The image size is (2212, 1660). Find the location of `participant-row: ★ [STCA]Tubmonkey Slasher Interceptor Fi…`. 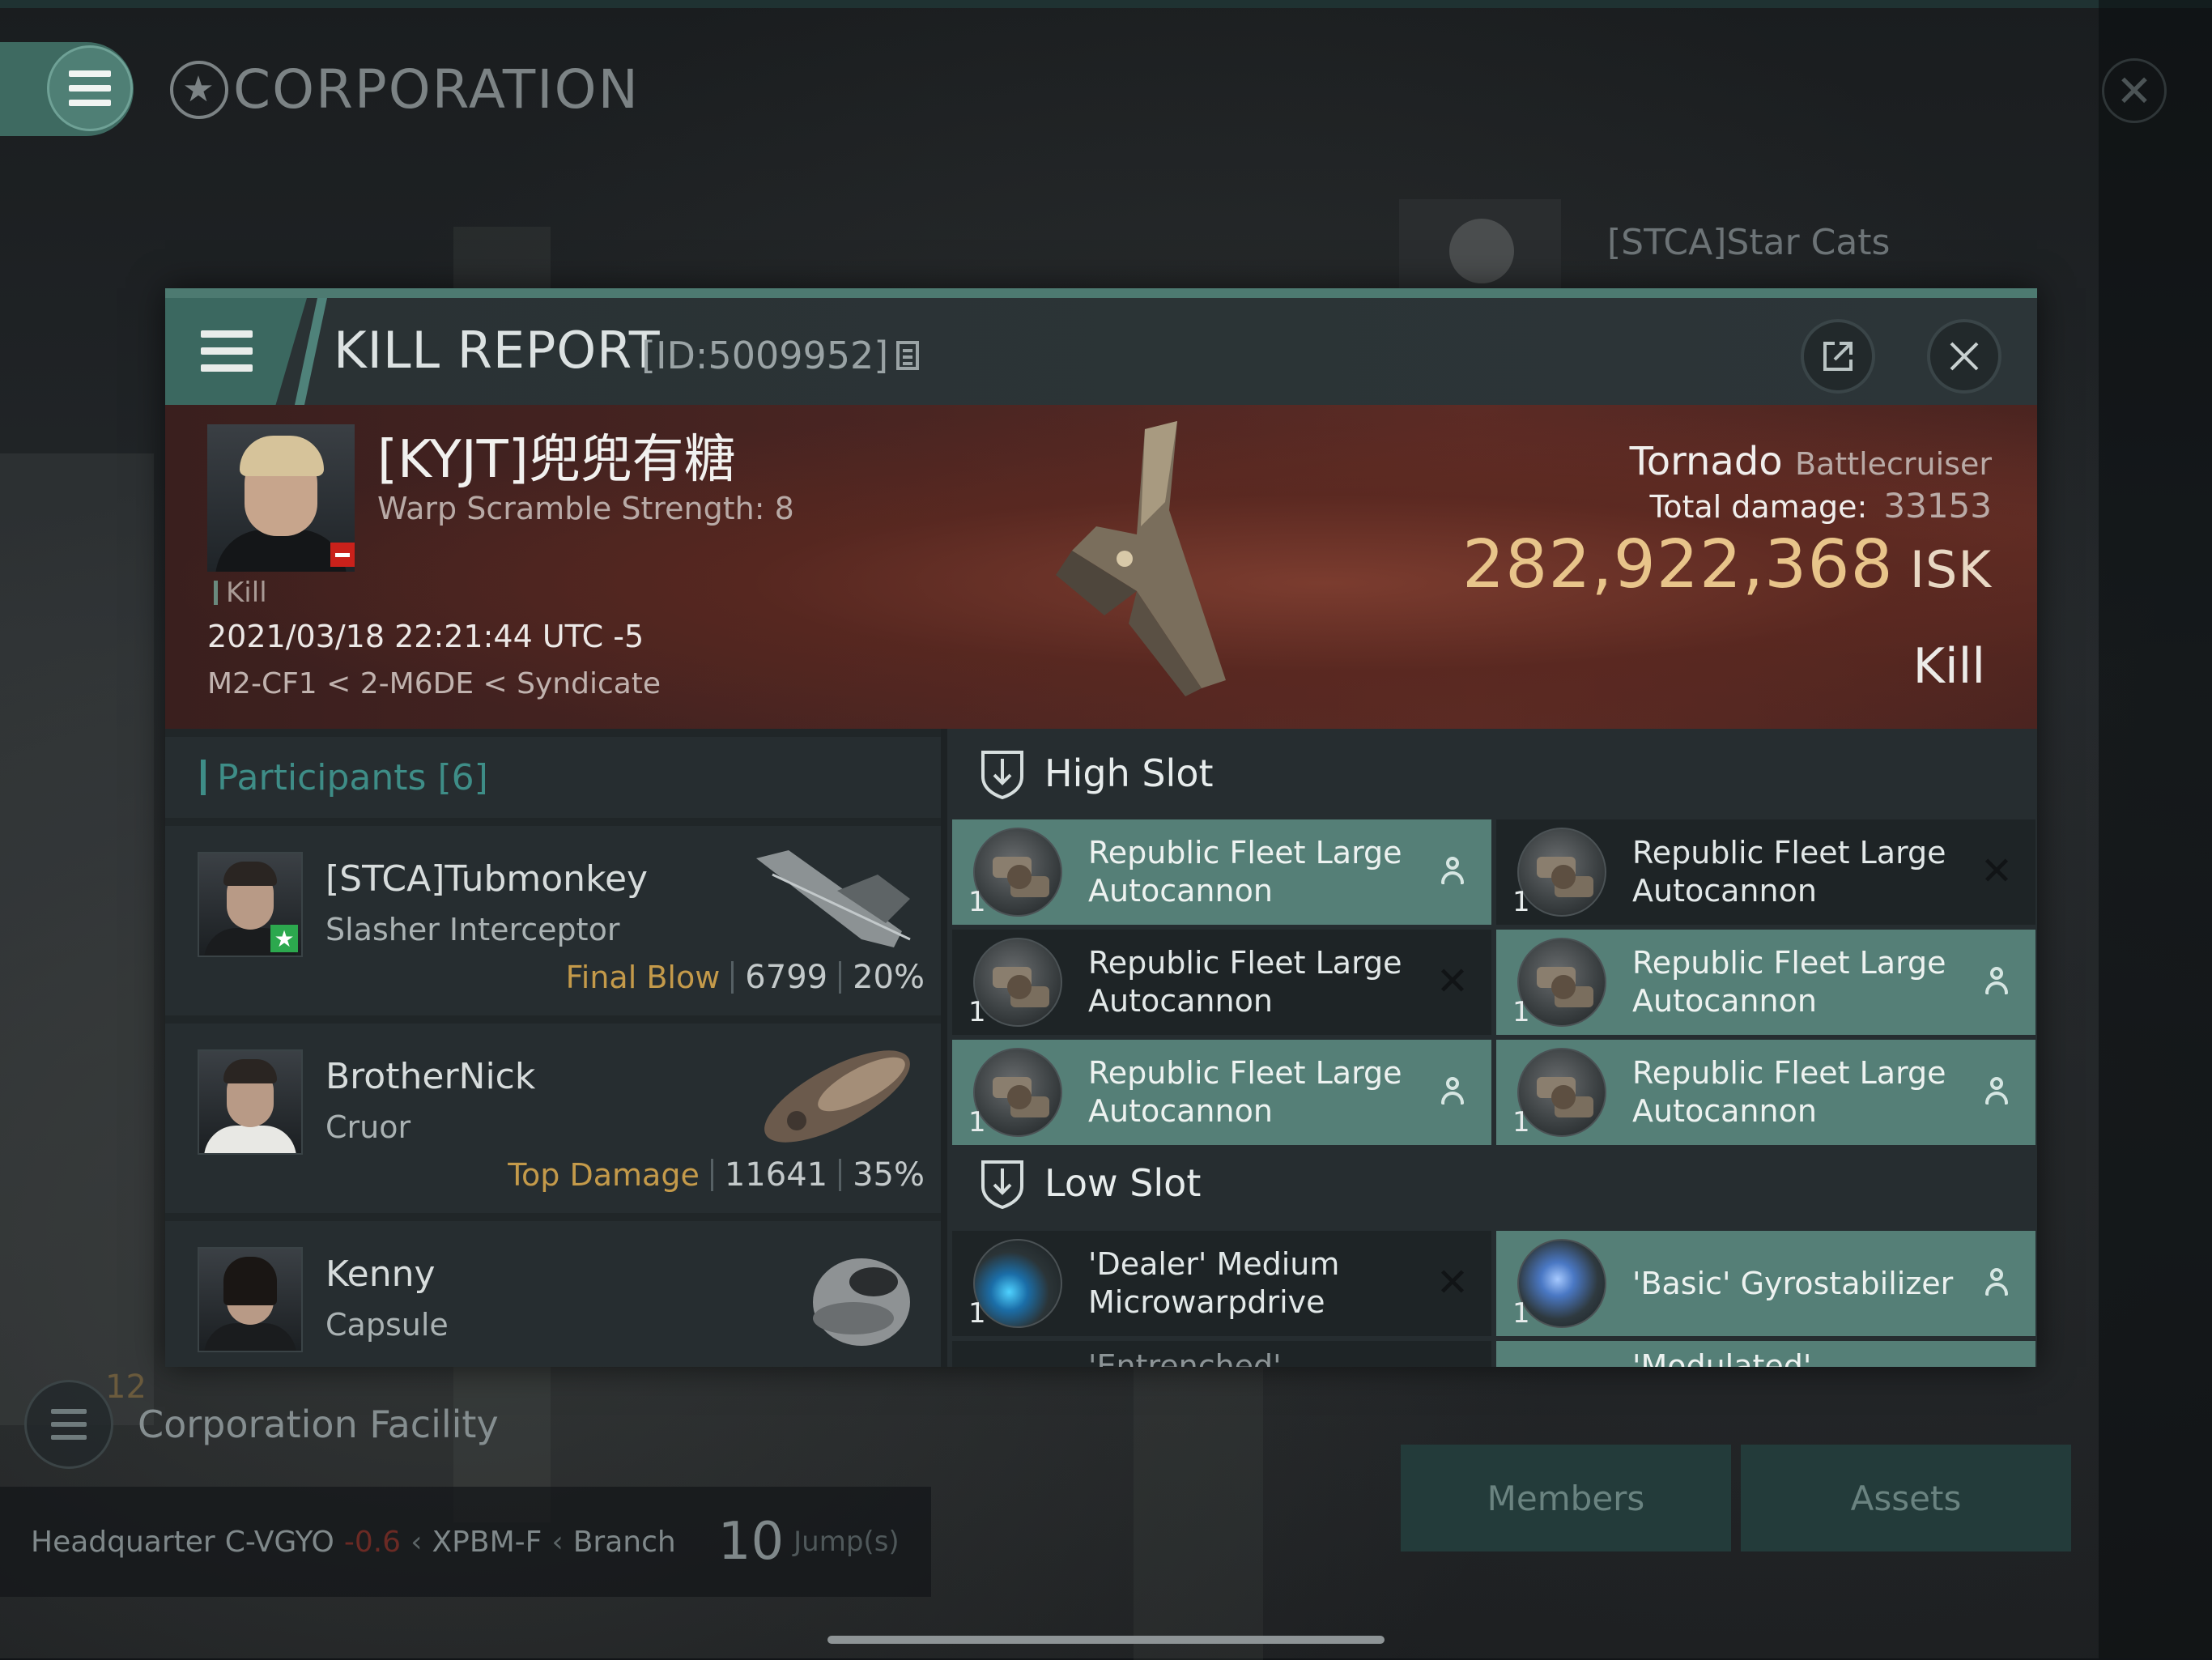

participant-row: ★ [STCA]Tubmonkey Slasher Interceptor Fi… is located at coordinates (553, 921).